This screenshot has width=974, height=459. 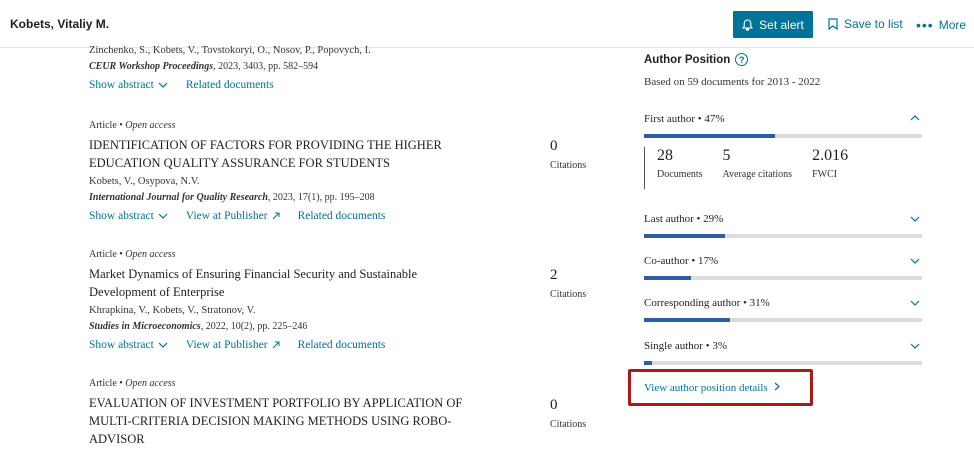 I want to click on row-label: First author, so click(x=670, y=119).